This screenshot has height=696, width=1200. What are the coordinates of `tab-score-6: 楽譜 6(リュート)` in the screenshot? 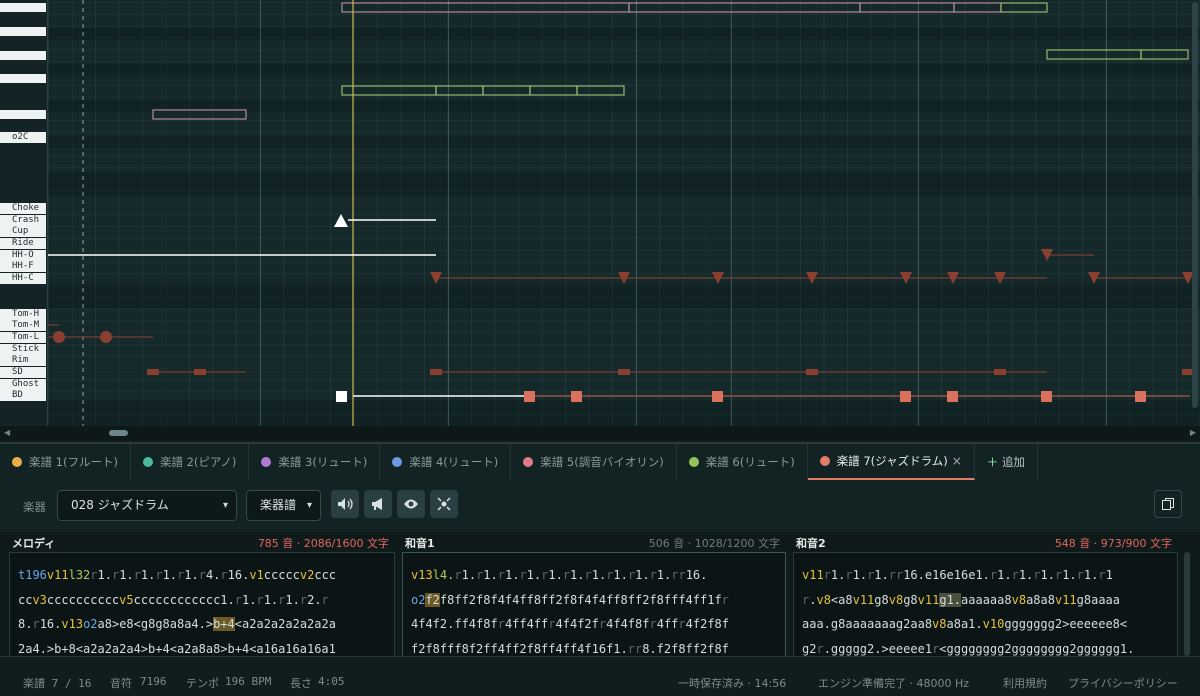 It's located at (742, 462).